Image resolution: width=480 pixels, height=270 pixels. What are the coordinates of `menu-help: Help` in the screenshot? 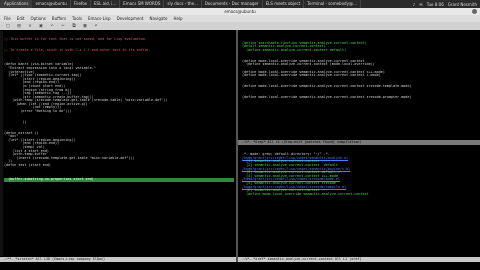 It's located at (177, 18).